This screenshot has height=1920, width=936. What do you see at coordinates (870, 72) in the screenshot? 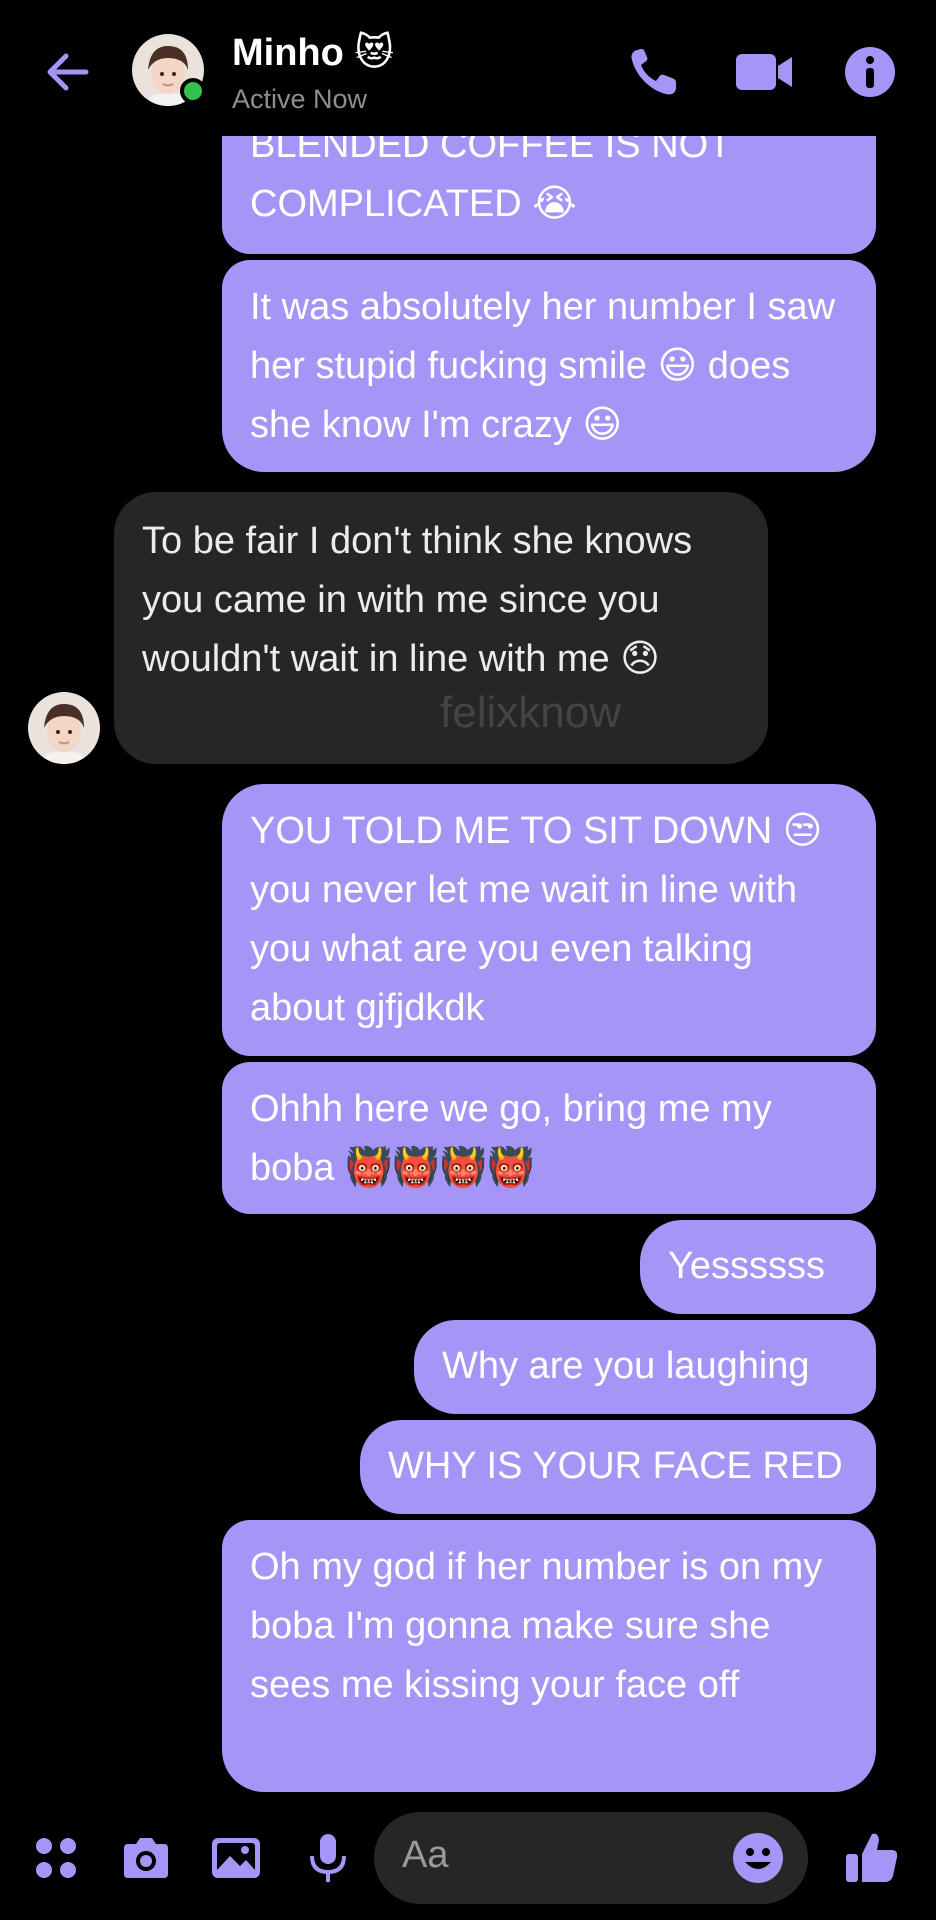
I see `info-icon` at bounding box center [870, 72].